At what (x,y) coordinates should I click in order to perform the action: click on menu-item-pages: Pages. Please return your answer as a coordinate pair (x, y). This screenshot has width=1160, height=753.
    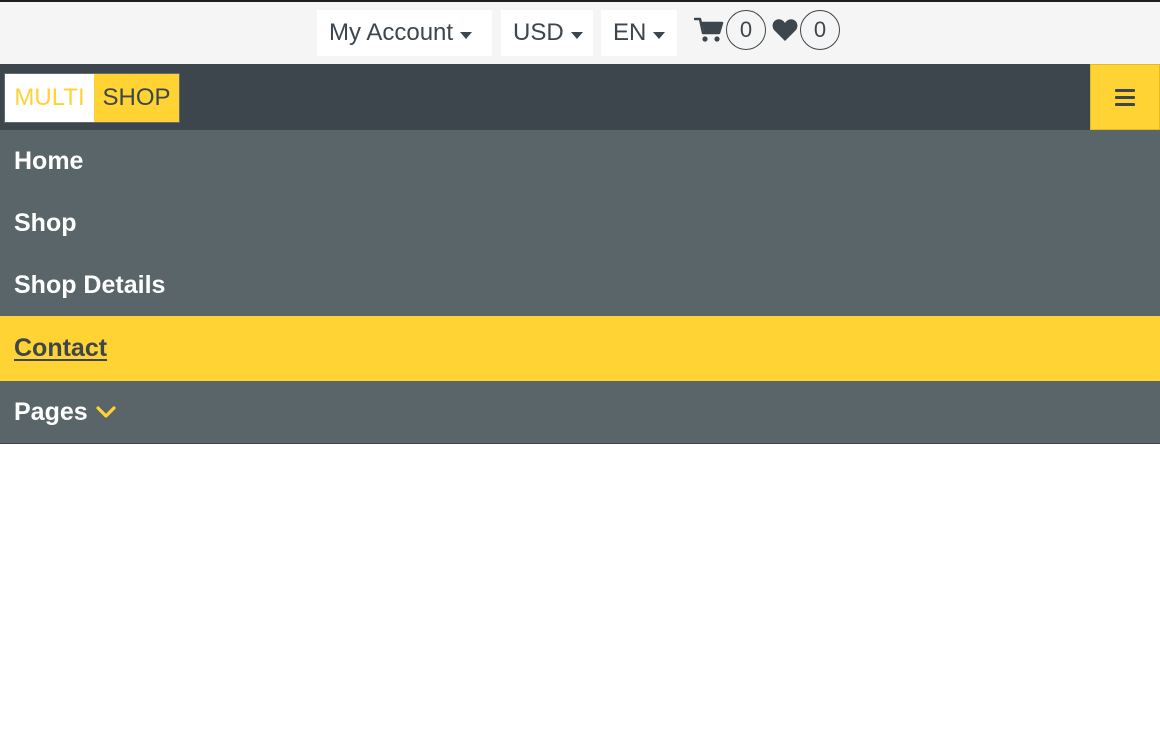
    Looking at the image, I should click on (580, 412).